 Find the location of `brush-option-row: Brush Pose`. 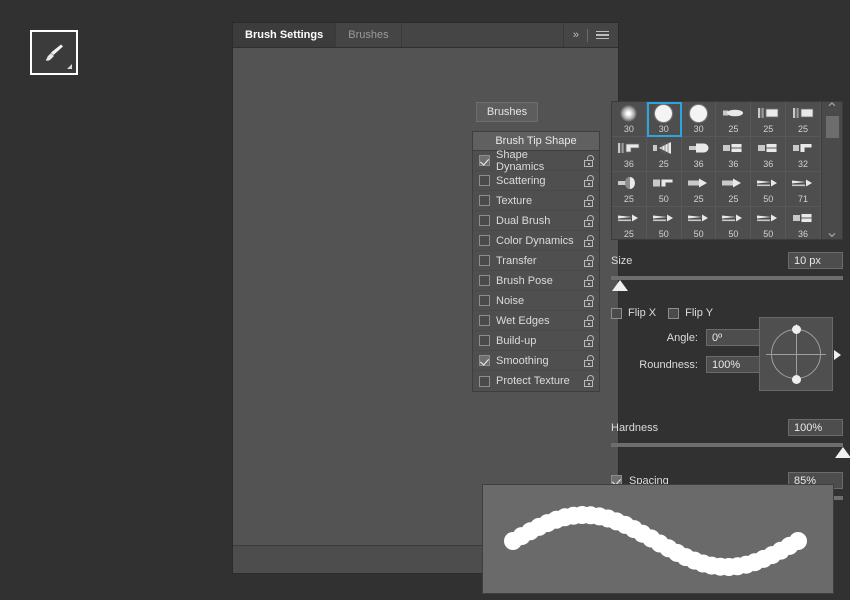

brush-option-row: Brush Pose is located at coordinates (536, 281).